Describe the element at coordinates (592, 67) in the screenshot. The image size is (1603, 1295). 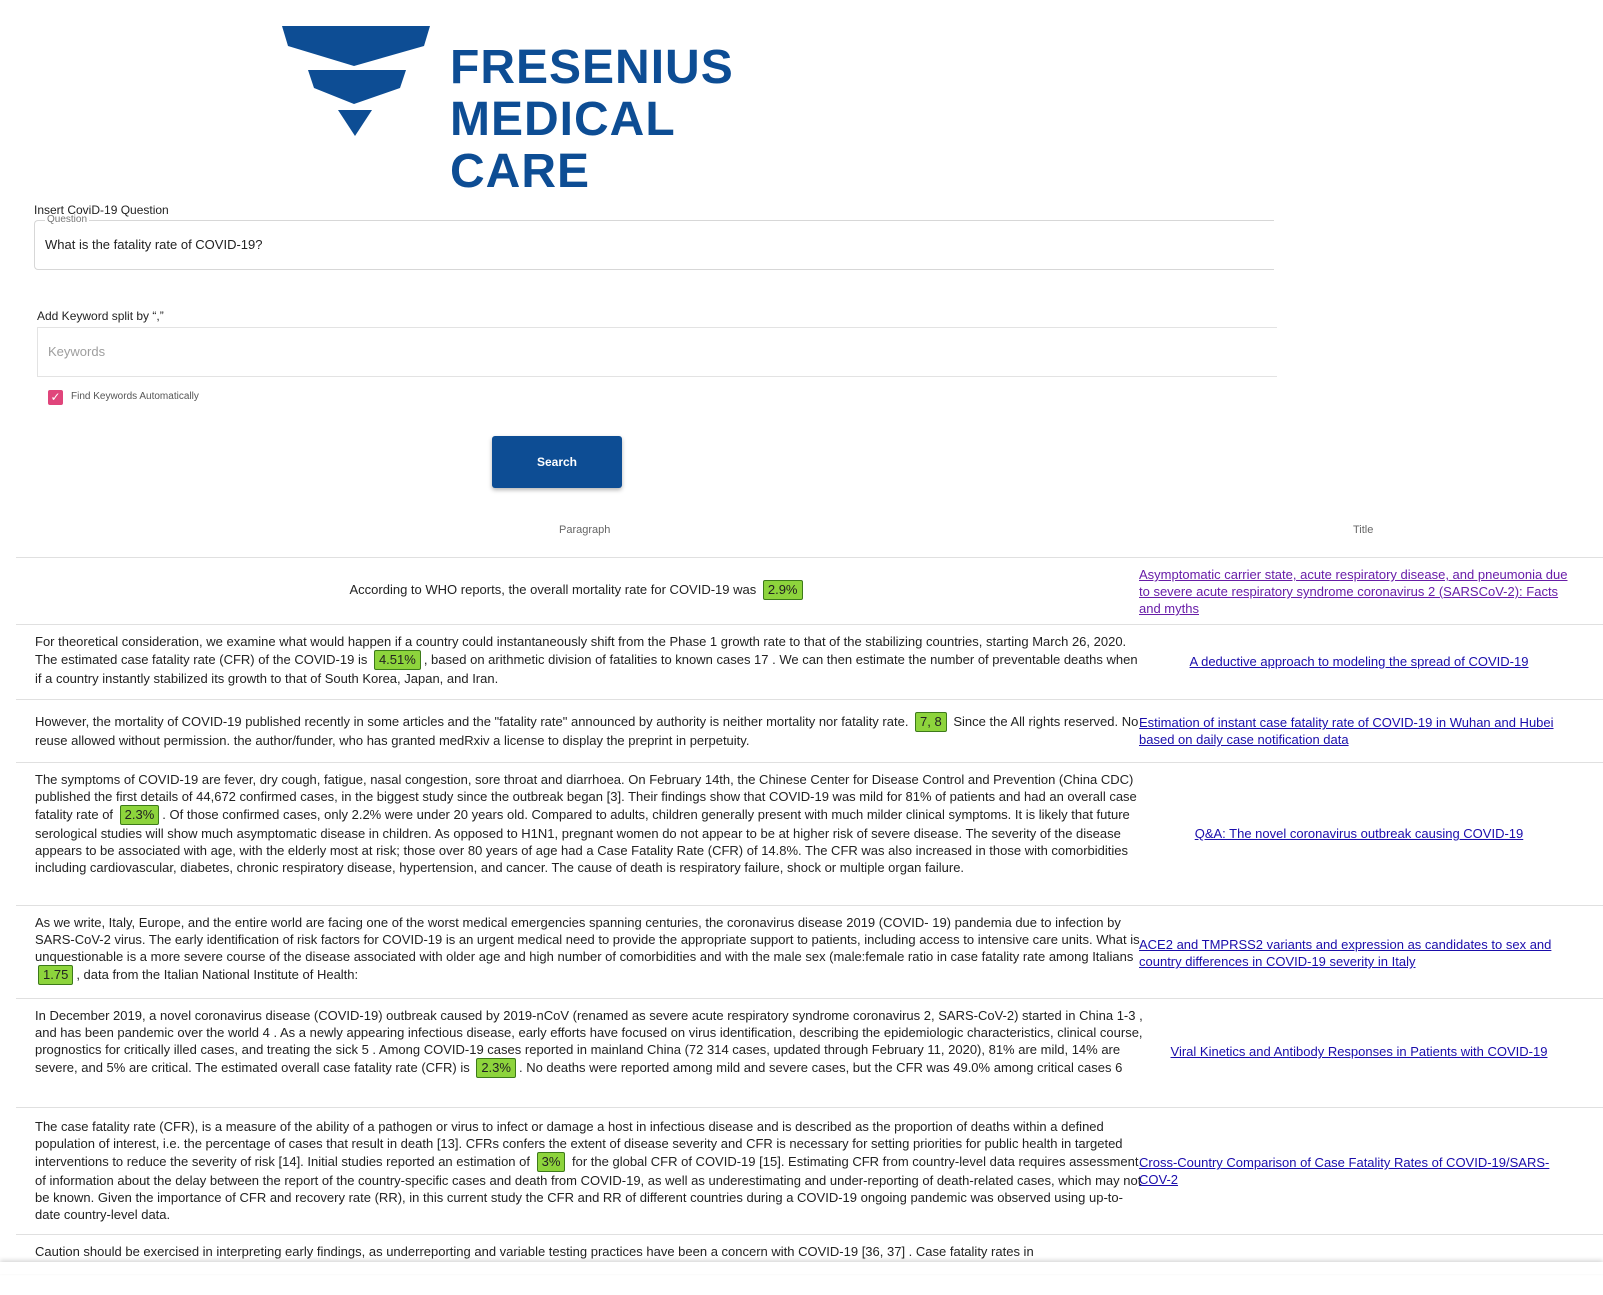
I see `logo-line-1: FRESENIUS` at that location.